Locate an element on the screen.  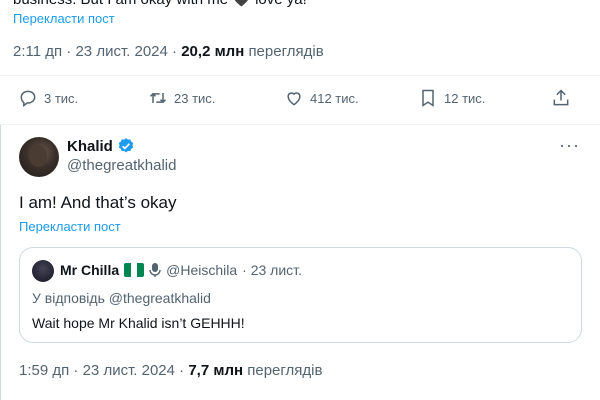
avatar is located at coordinates (39, 157).